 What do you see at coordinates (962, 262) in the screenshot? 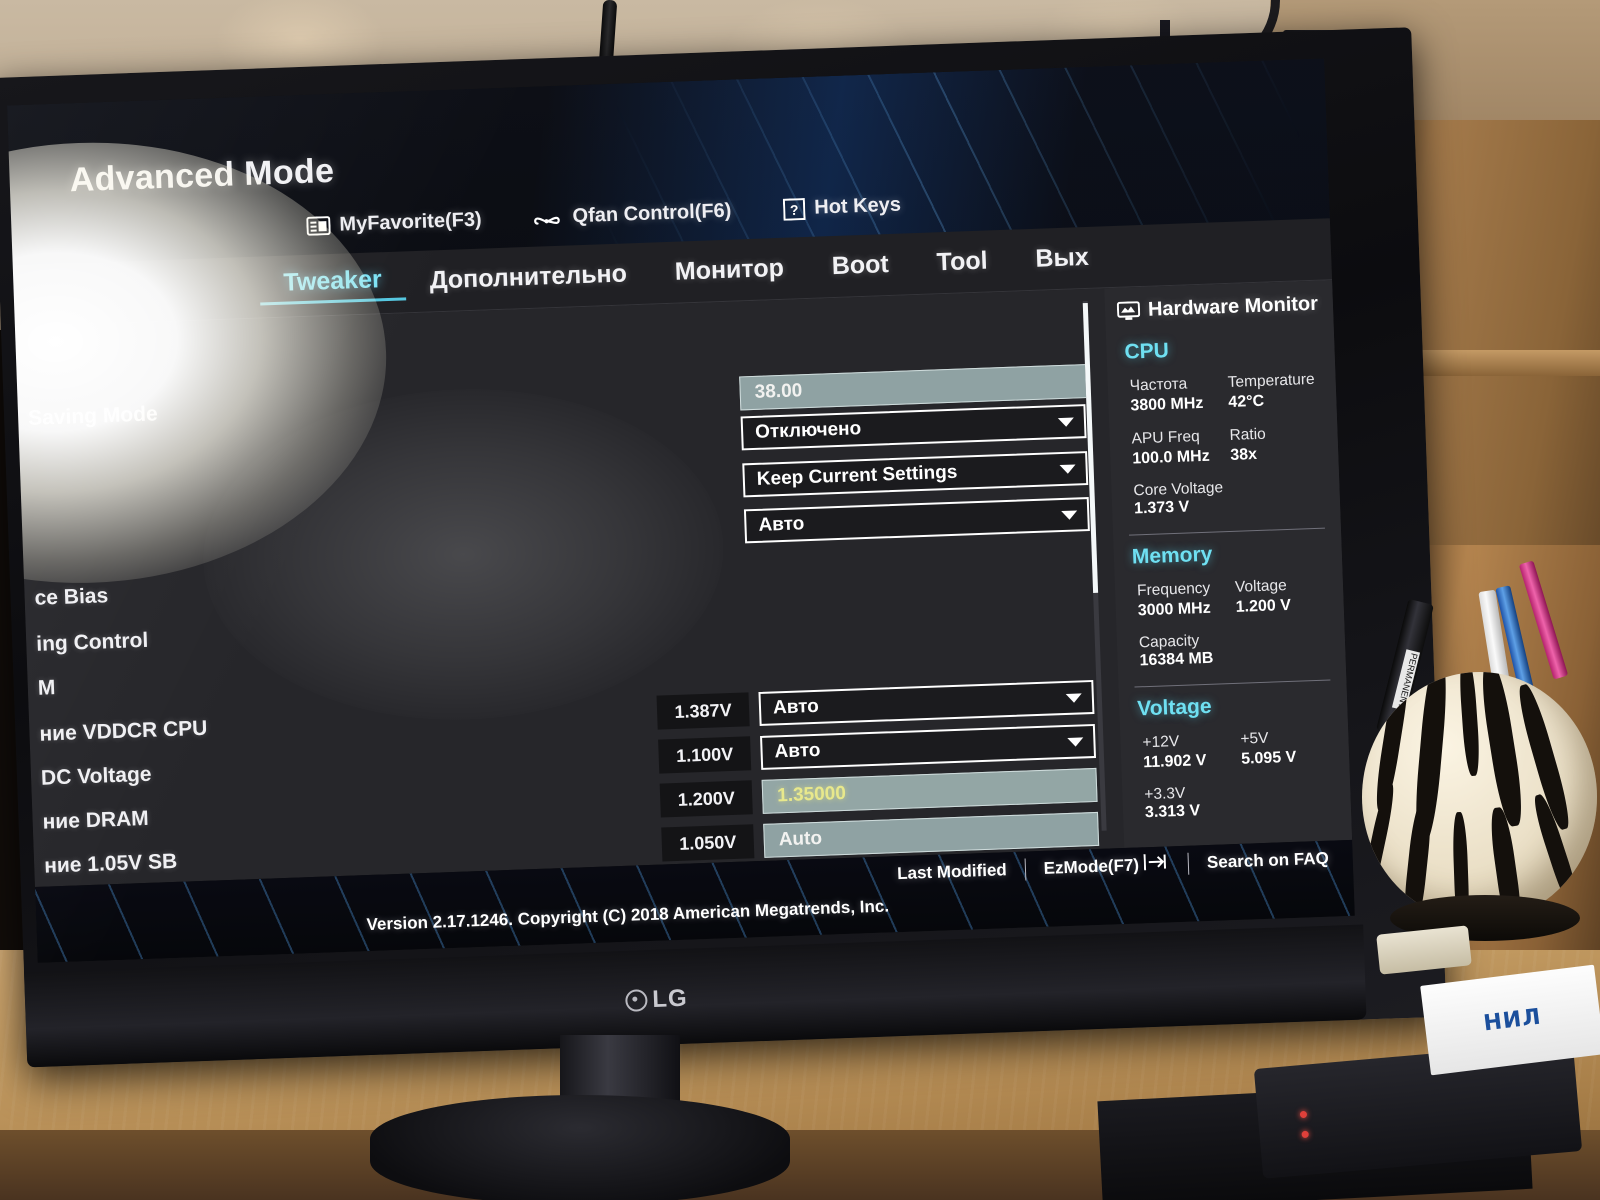
I see `tab-tool: Tool` at bounding box center [962, 262].